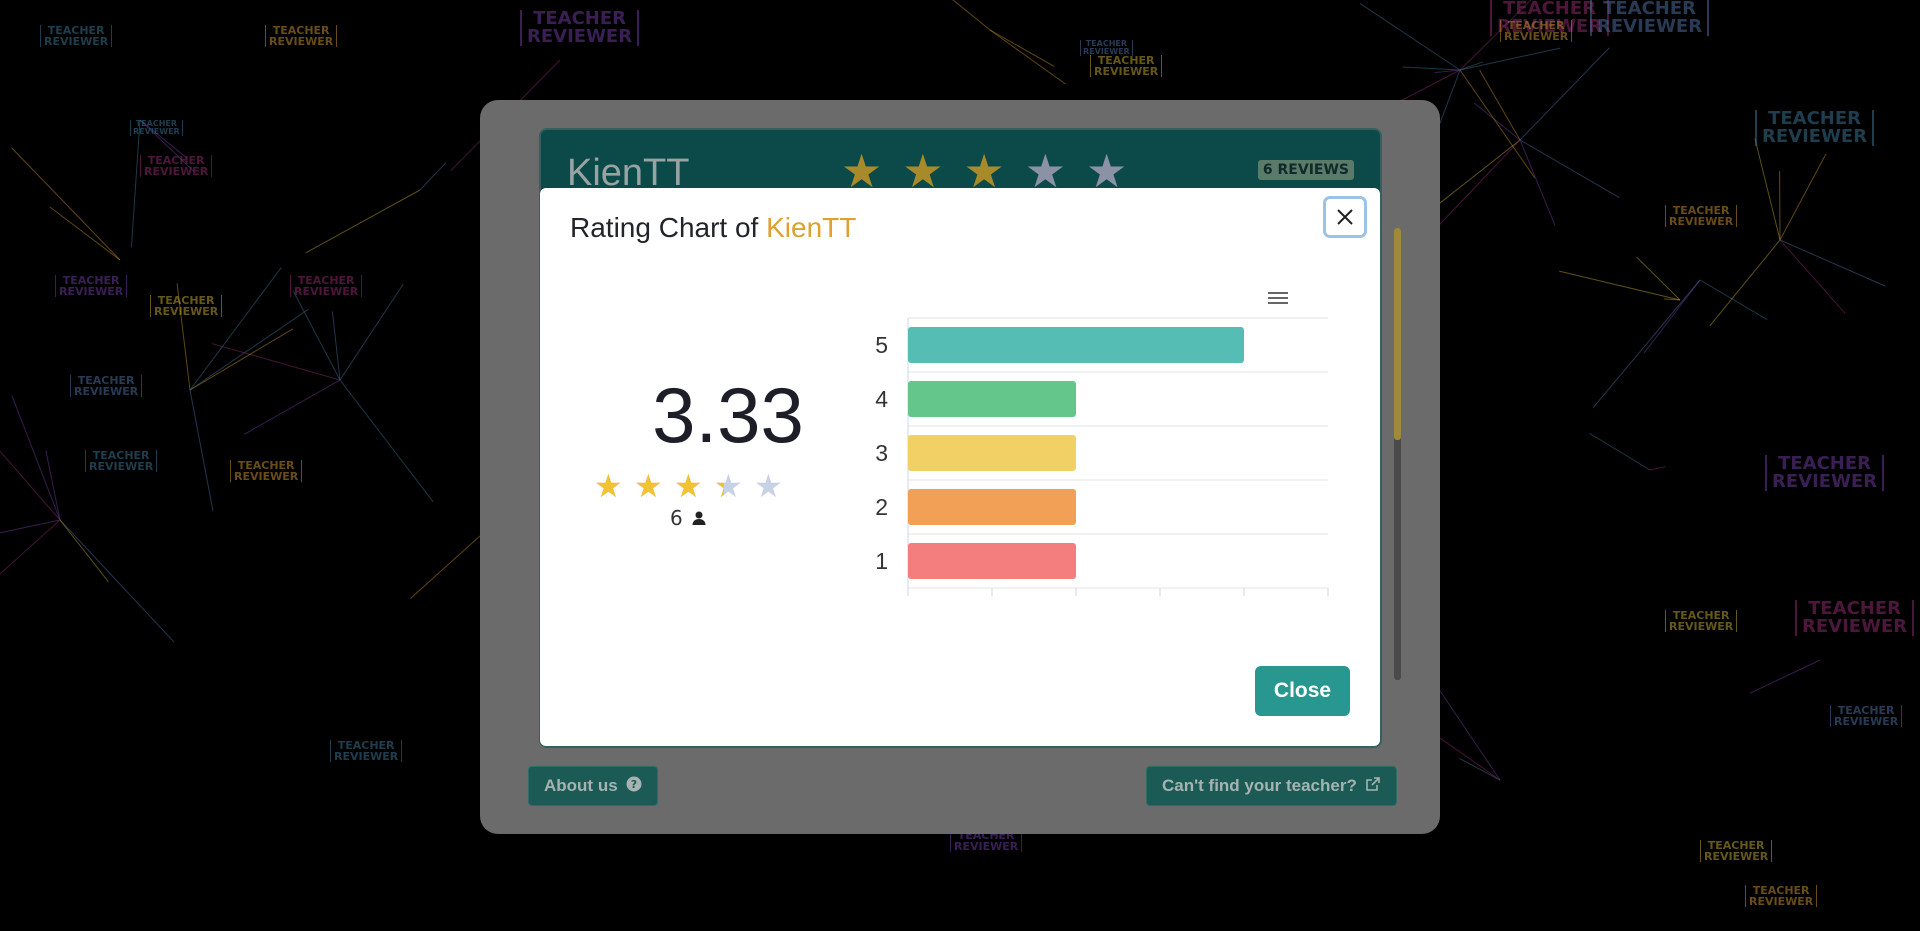 Image resolution: width=1920 pixels, height=931 pixels. What do you see at coordinates (1397, 334) in the screenshot?
I see `reviews-scrollbar-thumb` at bounding box center [1397, 334].